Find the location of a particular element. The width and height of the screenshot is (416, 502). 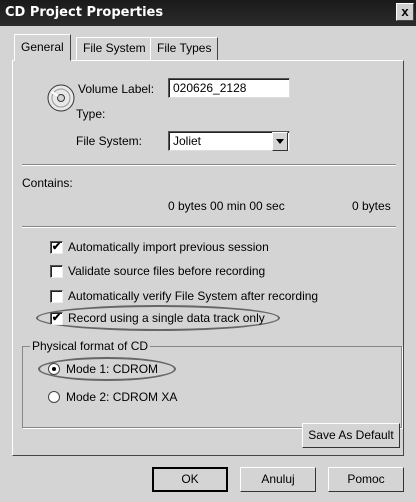

window-title: CD Project Properties is located at coordinates (84, 12).